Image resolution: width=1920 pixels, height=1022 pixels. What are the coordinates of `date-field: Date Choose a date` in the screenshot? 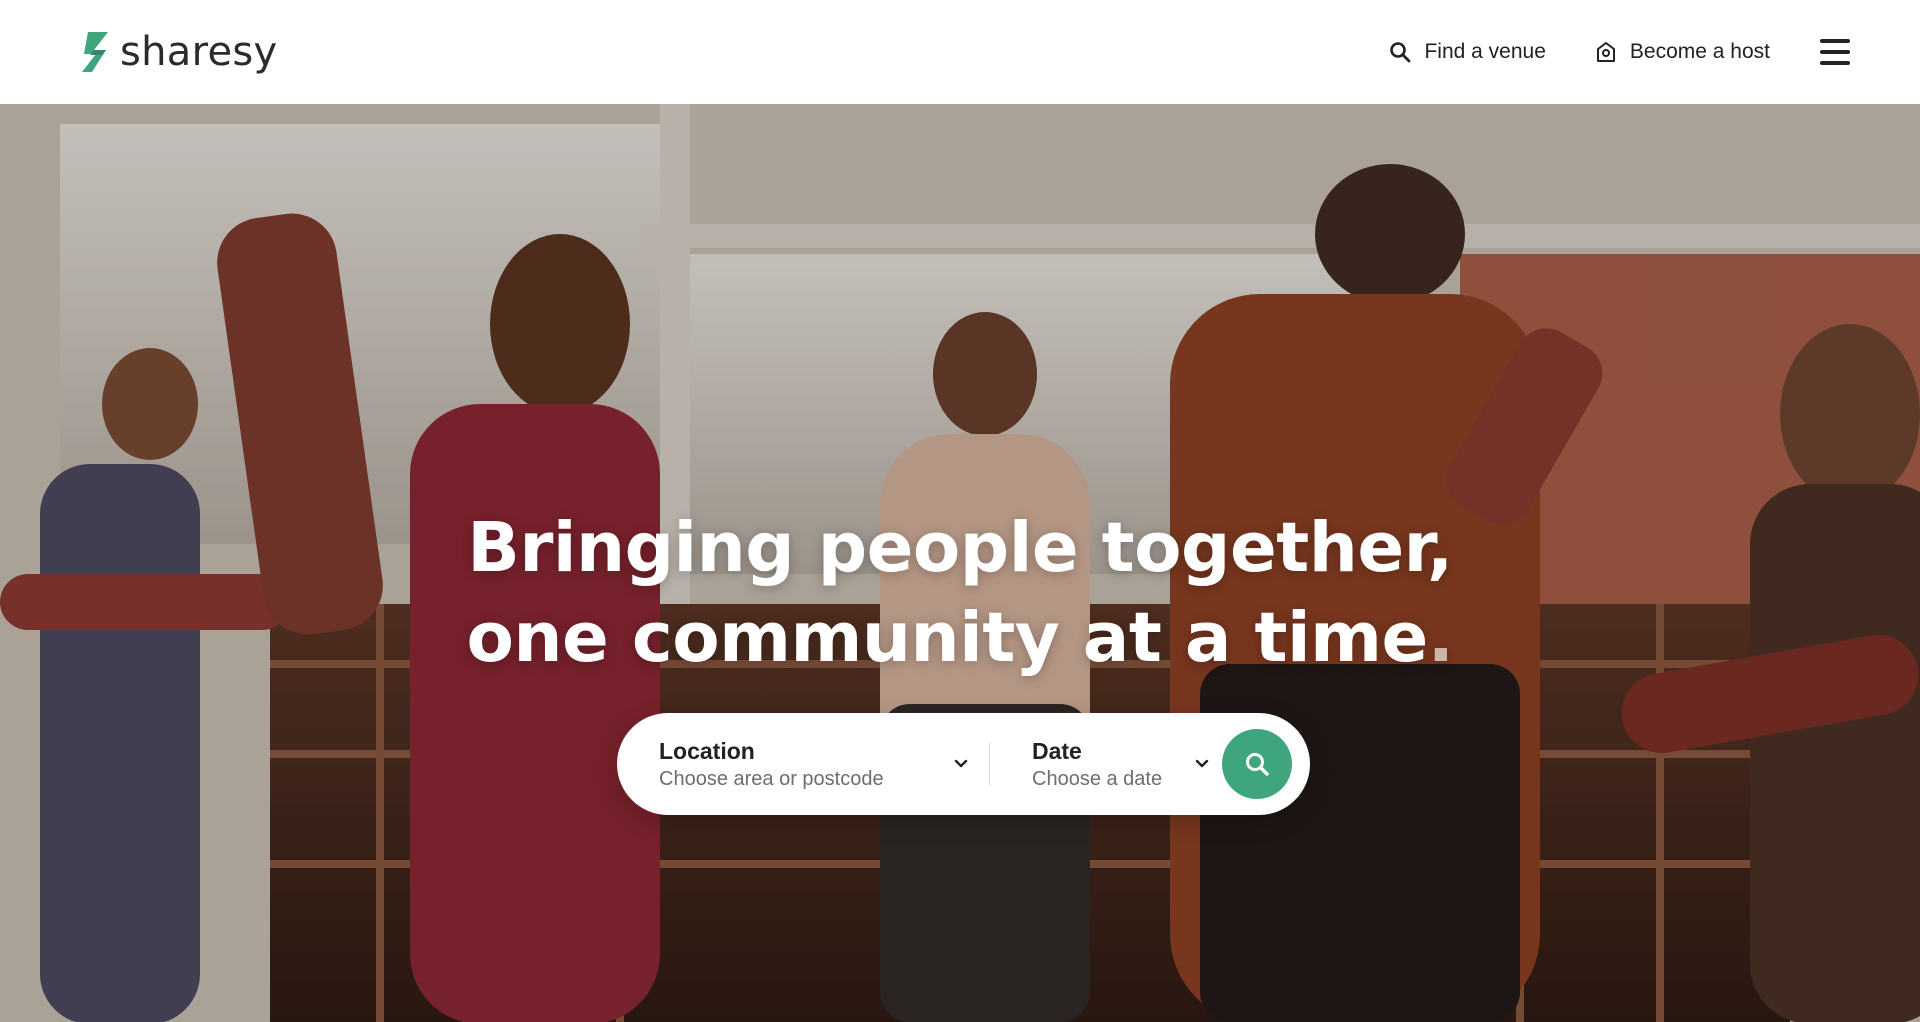 It's located at (1100, 764).